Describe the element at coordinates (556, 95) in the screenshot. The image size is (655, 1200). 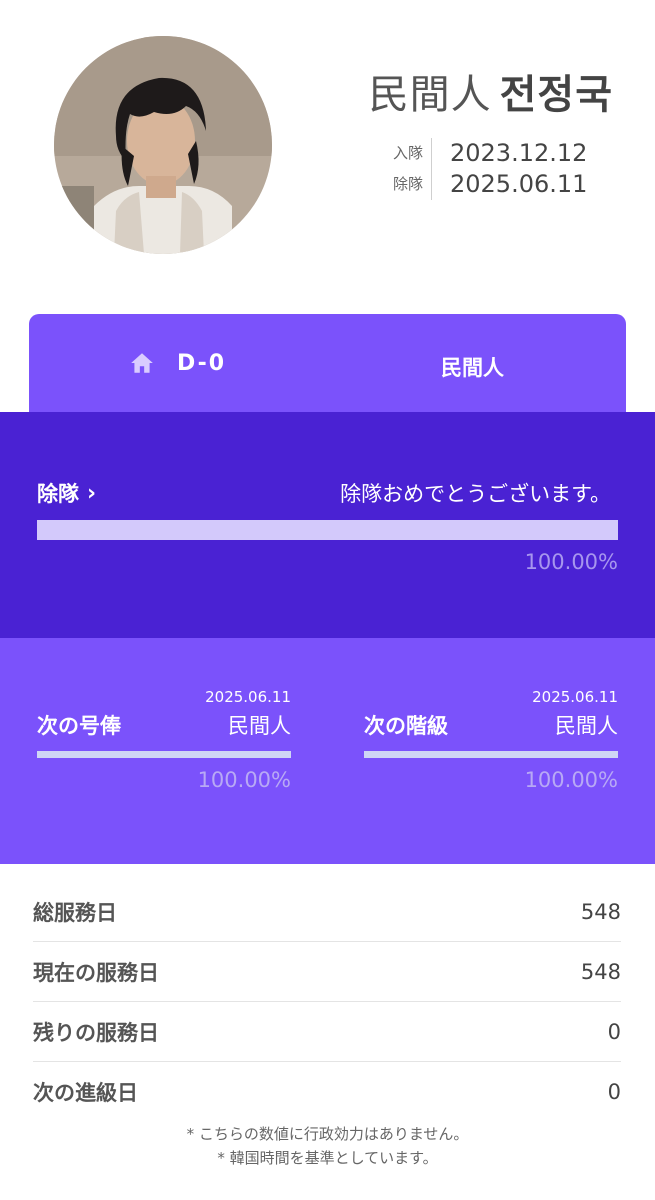
I see `name-main: 전정국` at that location.